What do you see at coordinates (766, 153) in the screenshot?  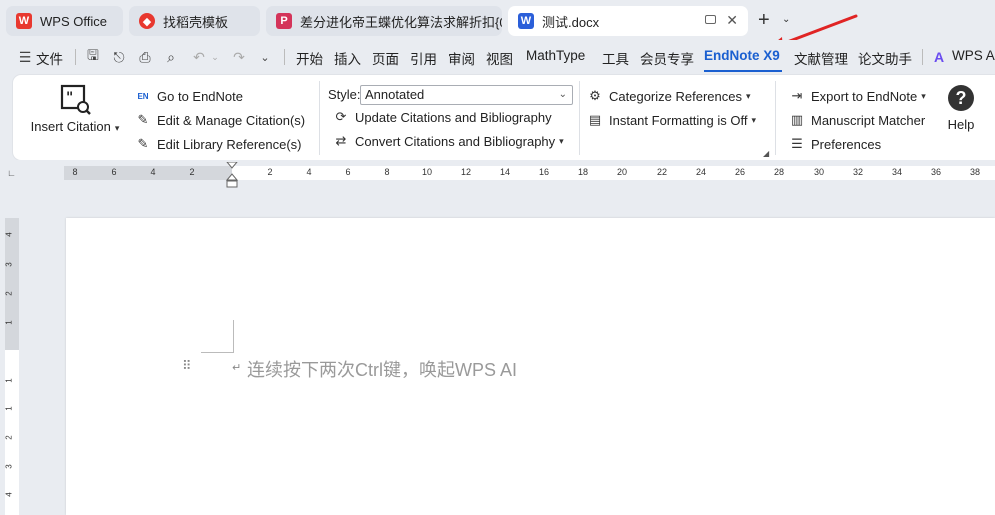 I see `dialog-launcher-icon: ◢` at bounding box center [766, 153].